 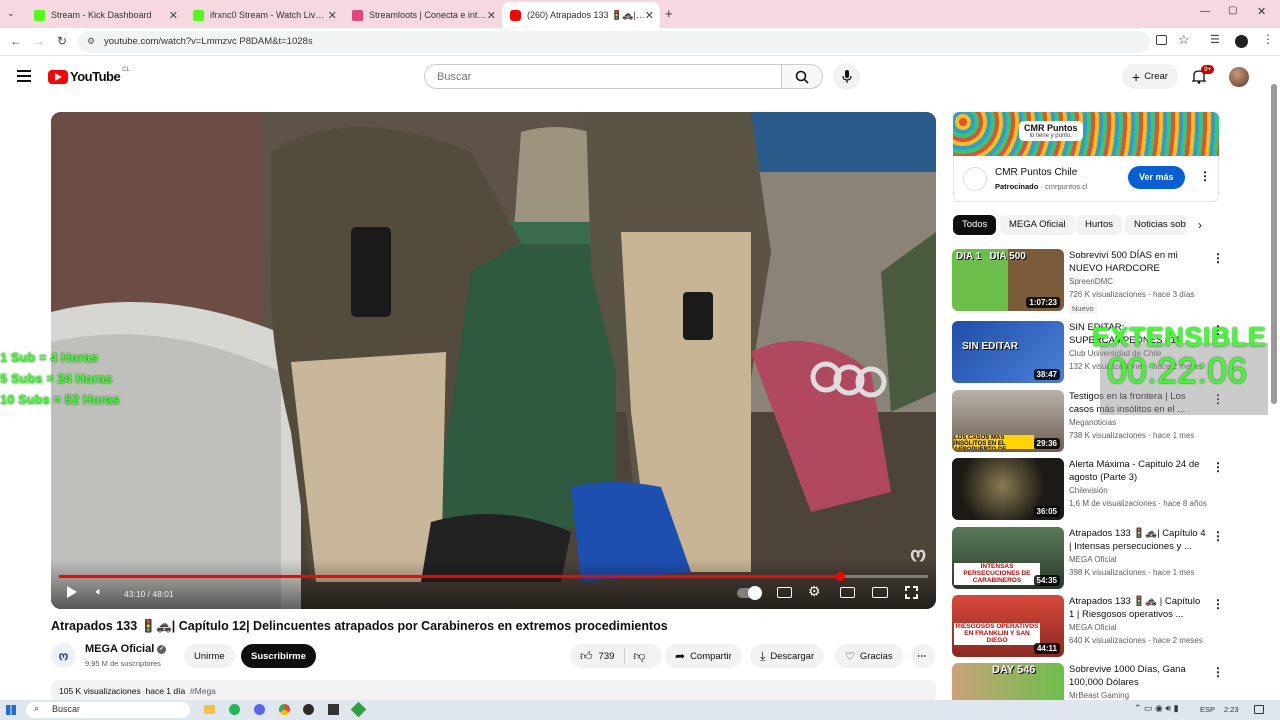 What do you see at coordinates (1239, 77) in the screenshot?
I see `account-avatar` at bounding box center [1239, 77].